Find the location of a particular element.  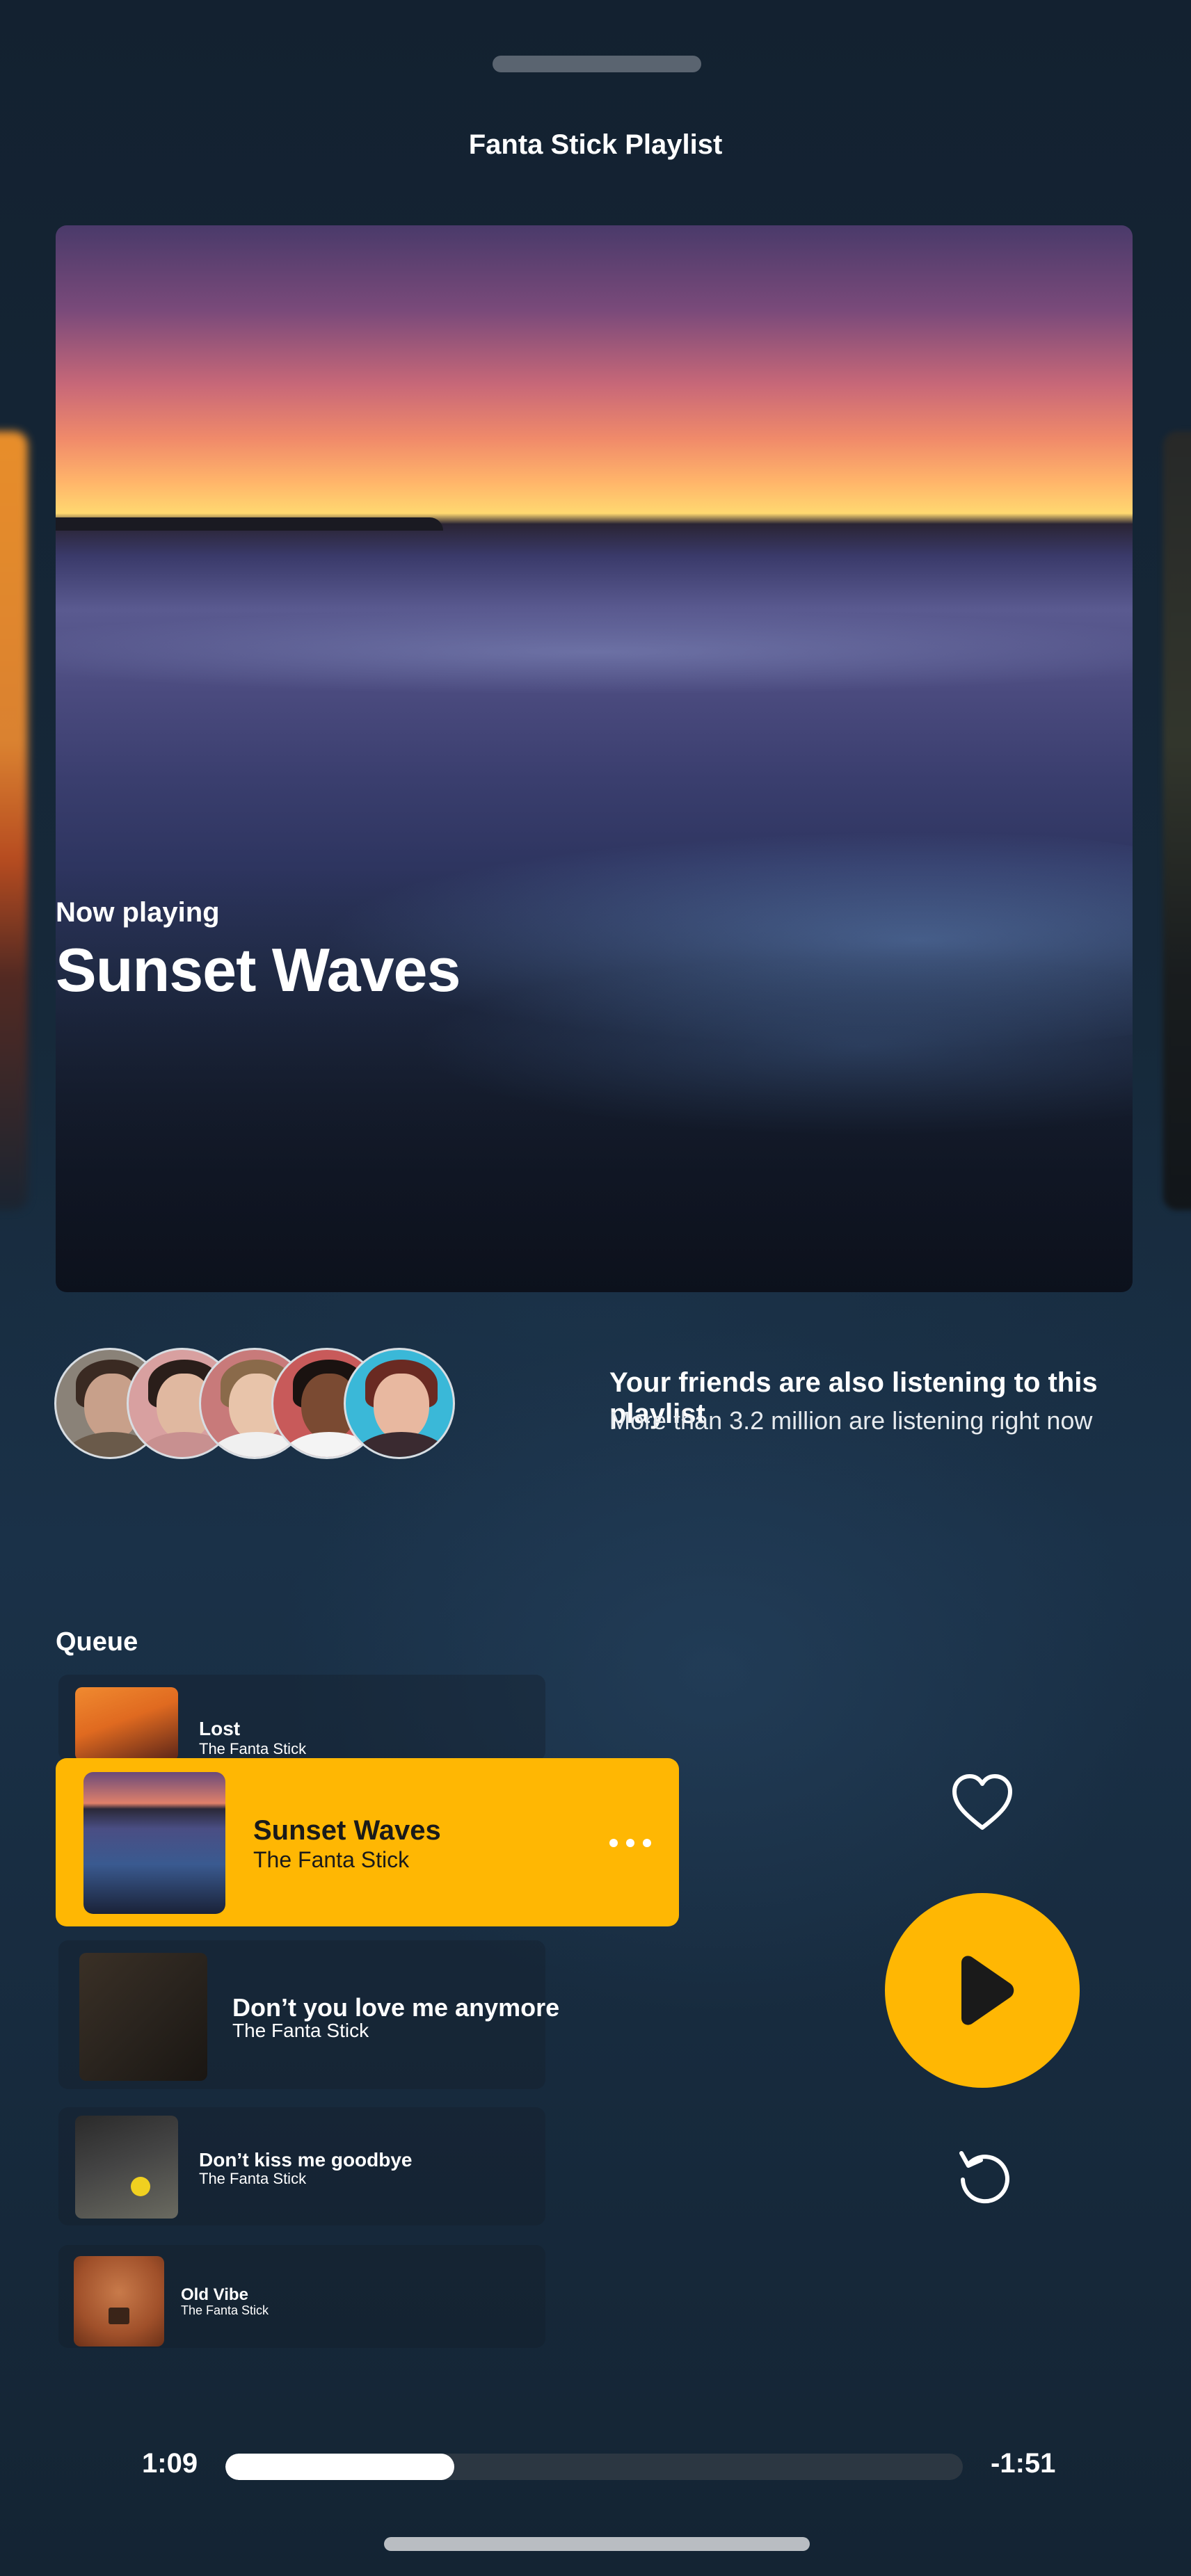

artwork-shade is located at coordinates (594, 1078).